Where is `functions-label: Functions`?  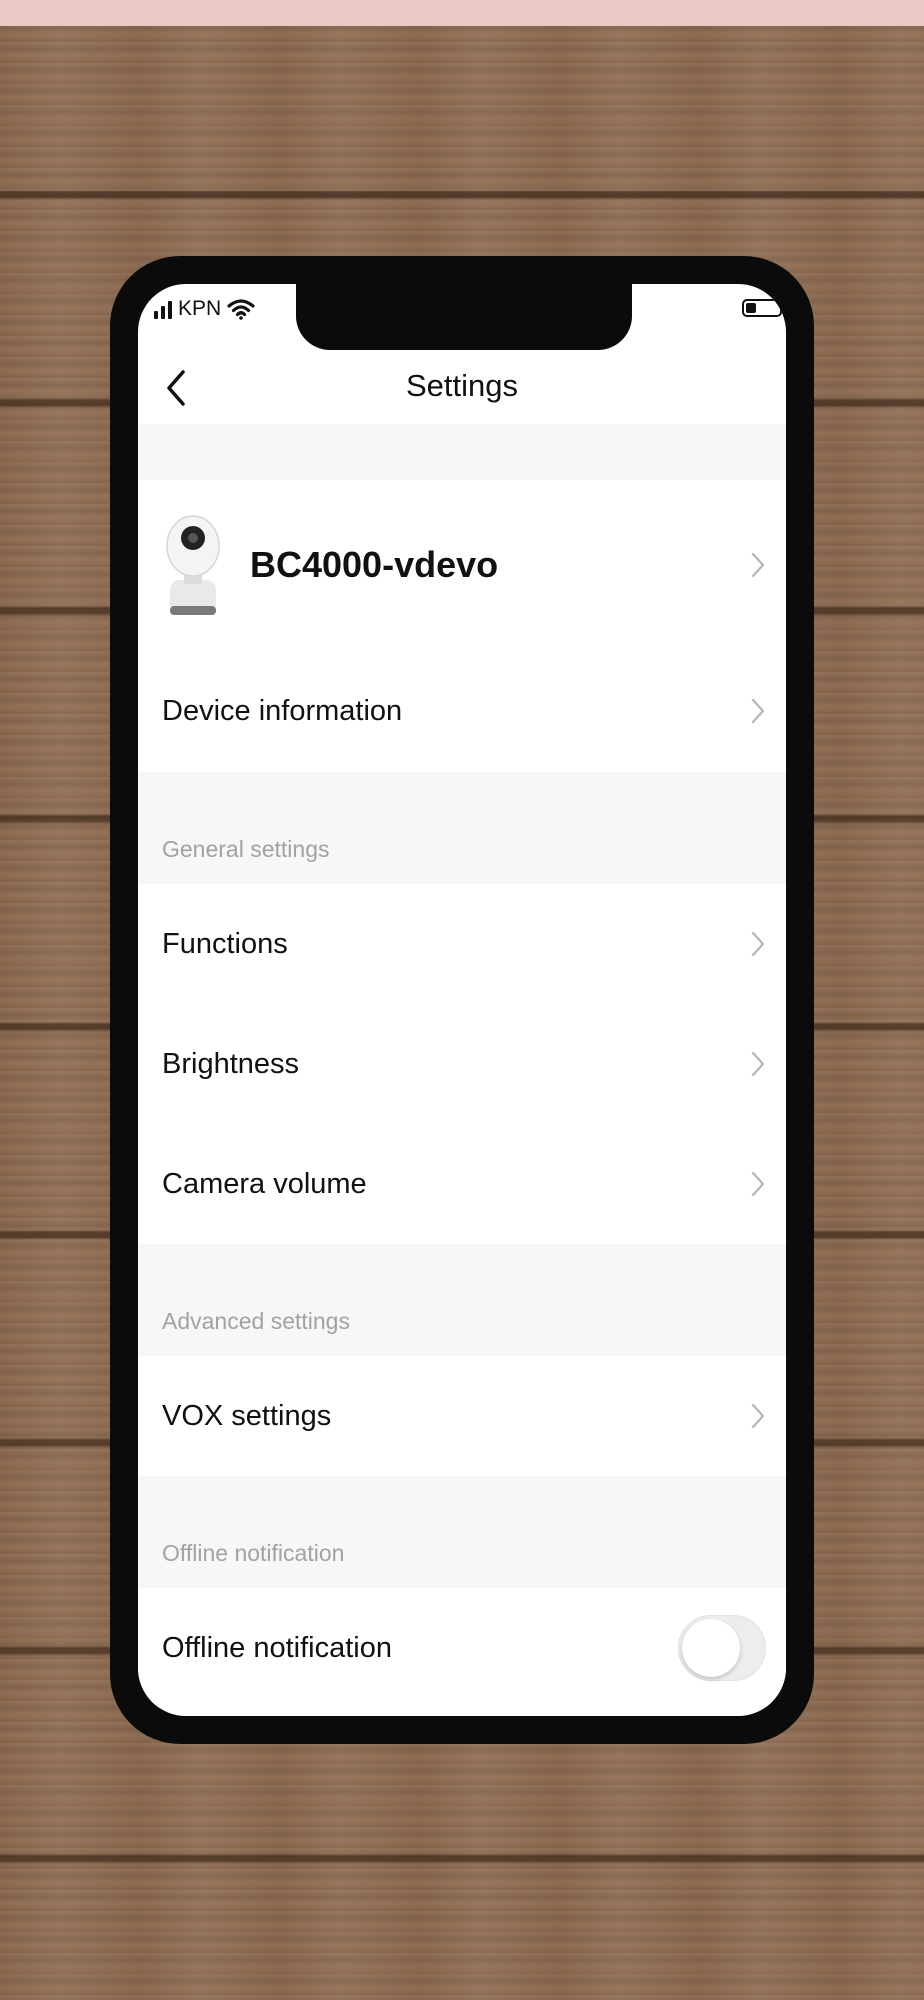 functions-label: Functions is located at coordinates (225, 943).